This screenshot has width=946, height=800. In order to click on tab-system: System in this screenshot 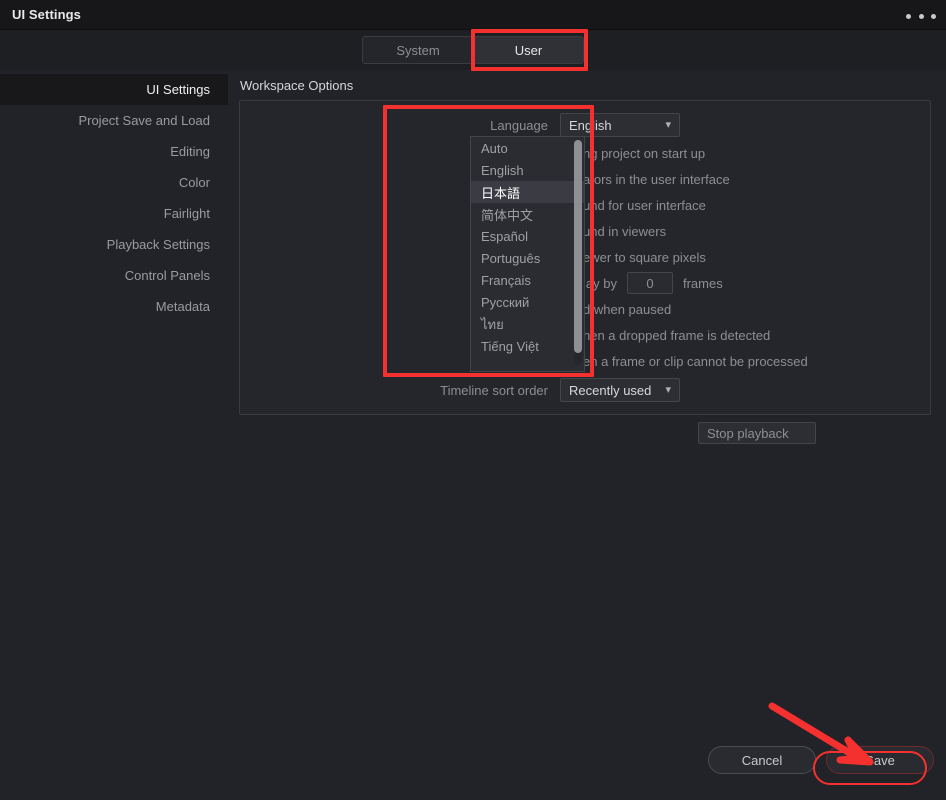, I will do `click(418, 50)`.